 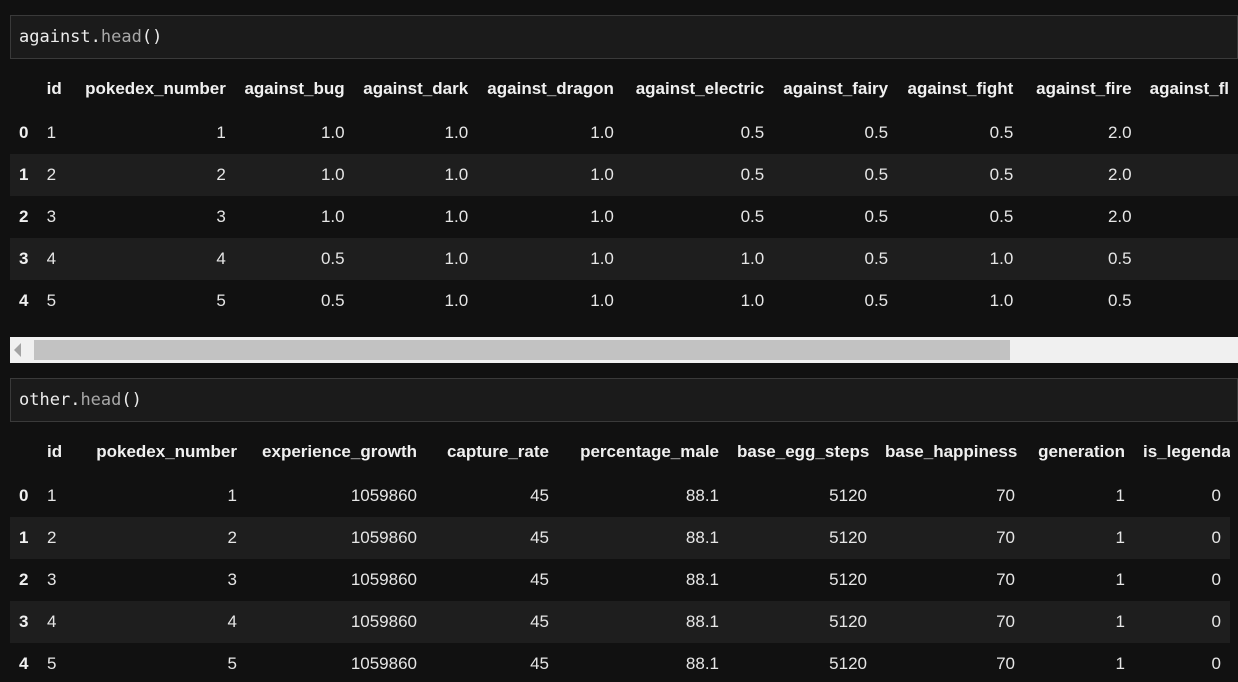 I want to click on column-header: against_fight, so click(x=960, y=88).